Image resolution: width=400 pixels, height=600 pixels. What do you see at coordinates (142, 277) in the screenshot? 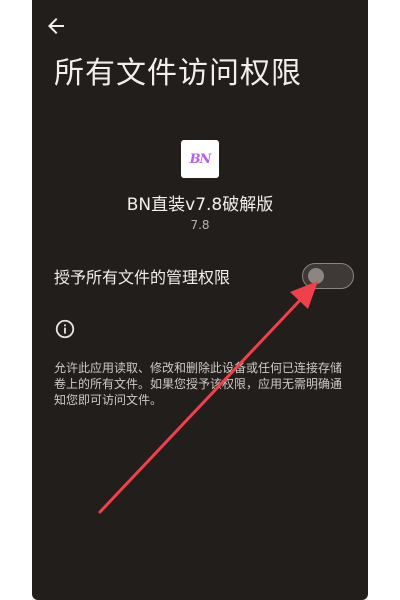
I see `permission-label: 授予所有文件的管理权限` at bounding box center [142, 277].